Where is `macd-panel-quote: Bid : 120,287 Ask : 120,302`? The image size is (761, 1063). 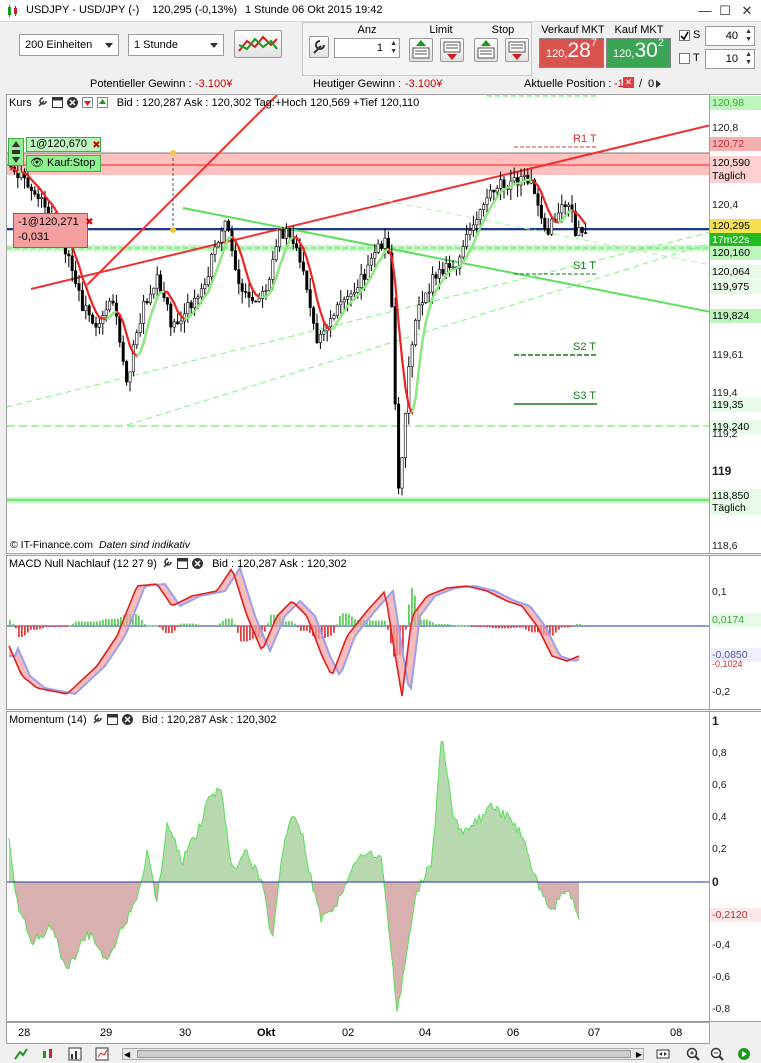
macd-panel-quote: Bid : 120,287 Ask : 120,302 is located at coordinates (279, 564).